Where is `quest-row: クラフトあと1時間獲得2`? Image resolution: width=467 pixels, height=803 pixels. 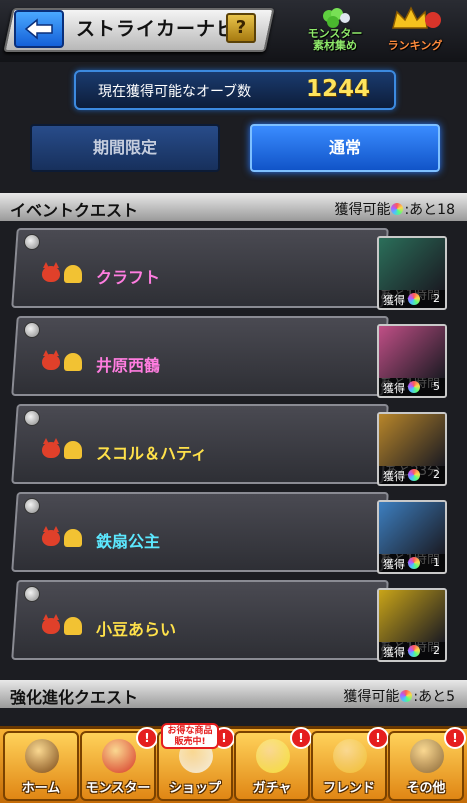 quest-row: クラフトあと1時間獲得2 is located at coordinates (232, 269).